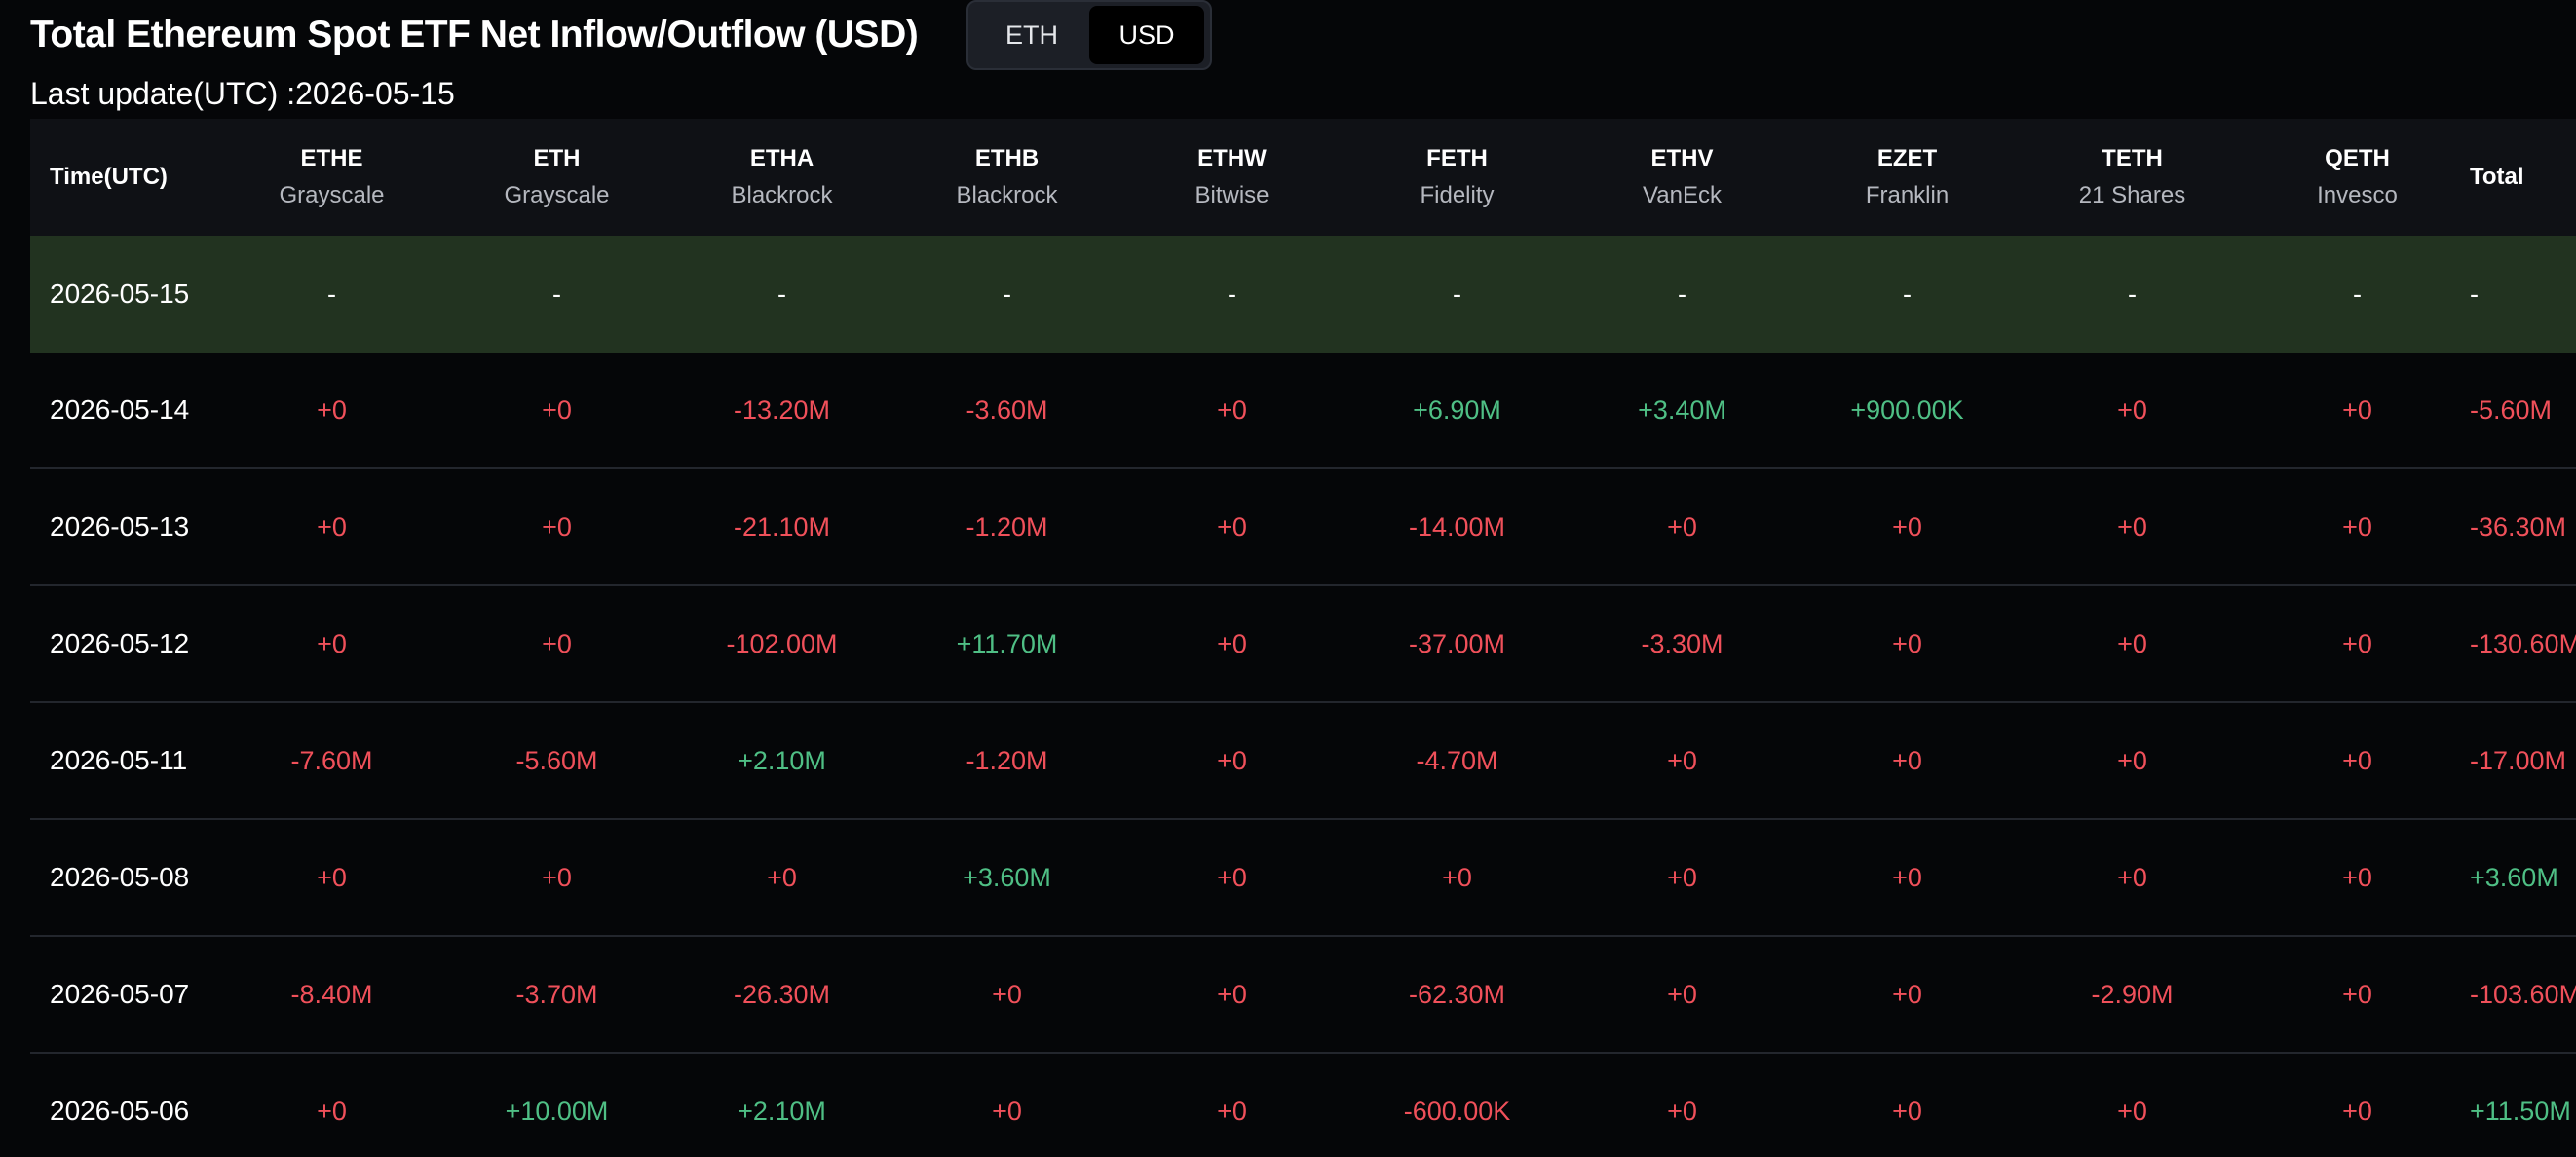 The width and height of the screenshot is (2576, 1157). Describe the element at coordinates (2132, 158) in the screenshot. I see `column-ticker: TETH` at that location.